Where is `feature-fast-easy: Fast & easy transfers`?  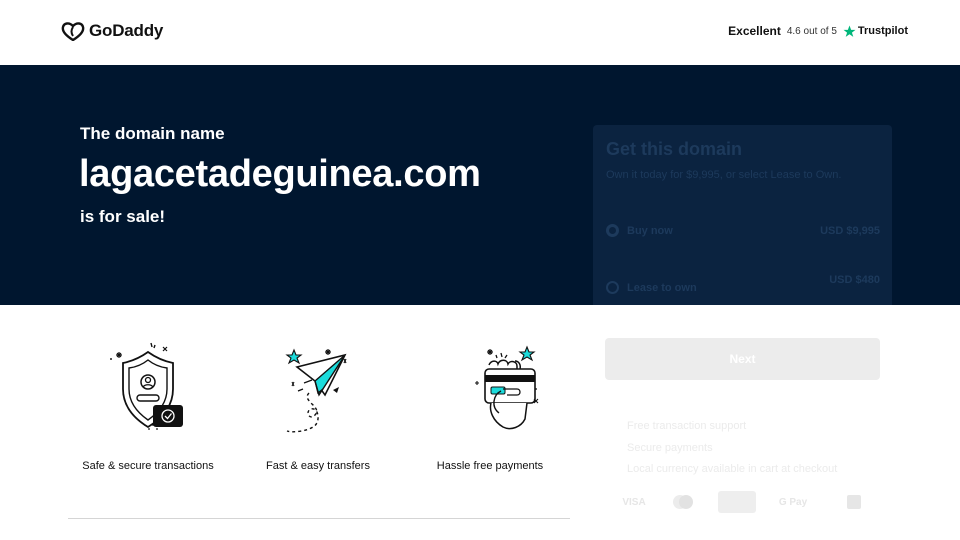
feature-fast-easy: Fast & easy transfers is located at coordinates (318, 403).